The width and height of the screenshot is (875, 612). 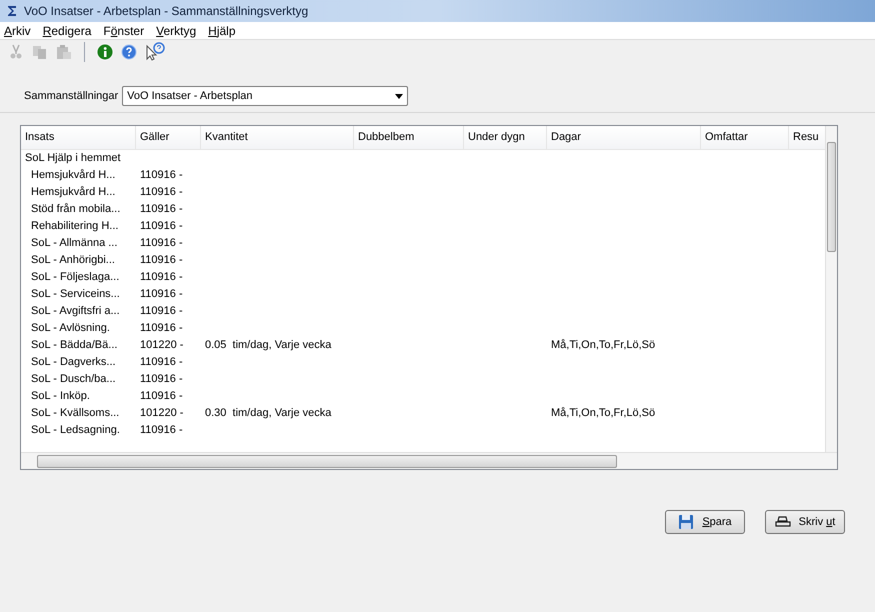 I want to click on info-icon, so click(x=105, y=52).